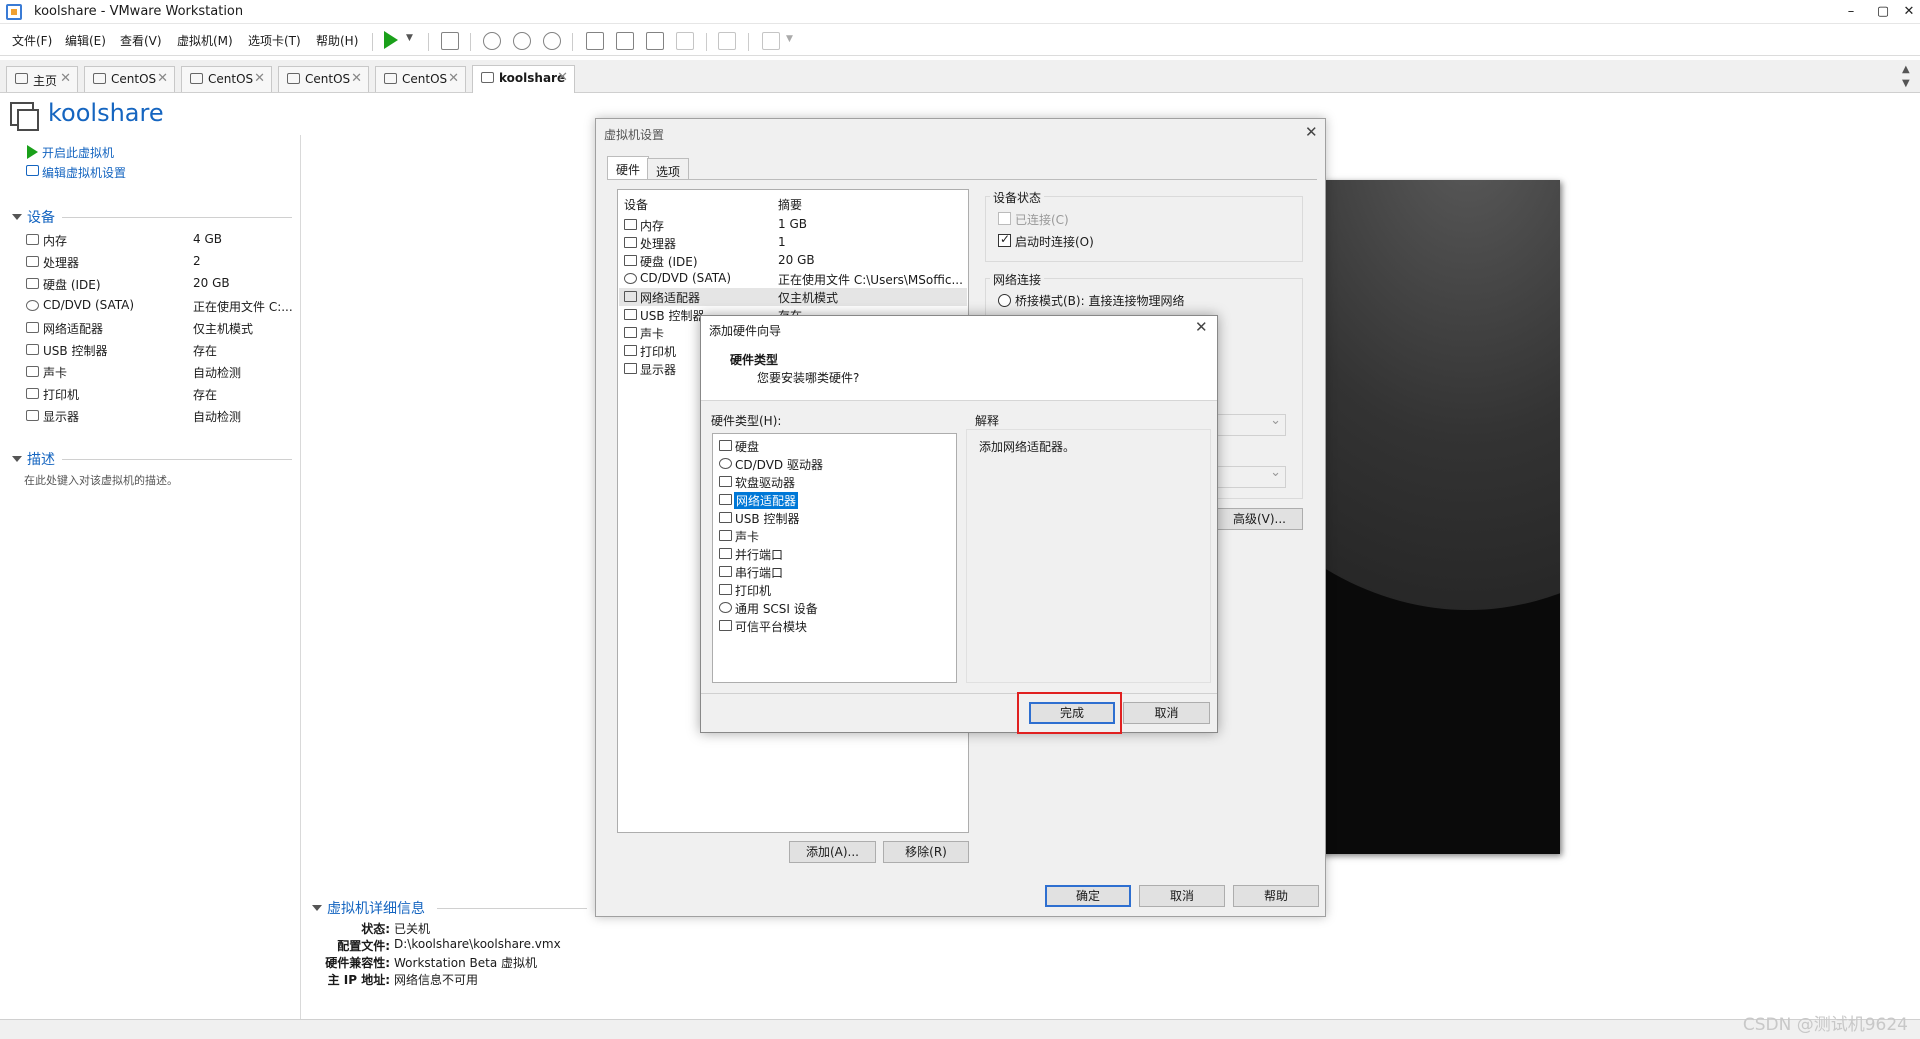 The width and height of the screenshot is (1920, 1039). What do you see at coordinates (655, 41) in the screenshot?
I see `fullscreen-icon` at bounding box center [655, 41].